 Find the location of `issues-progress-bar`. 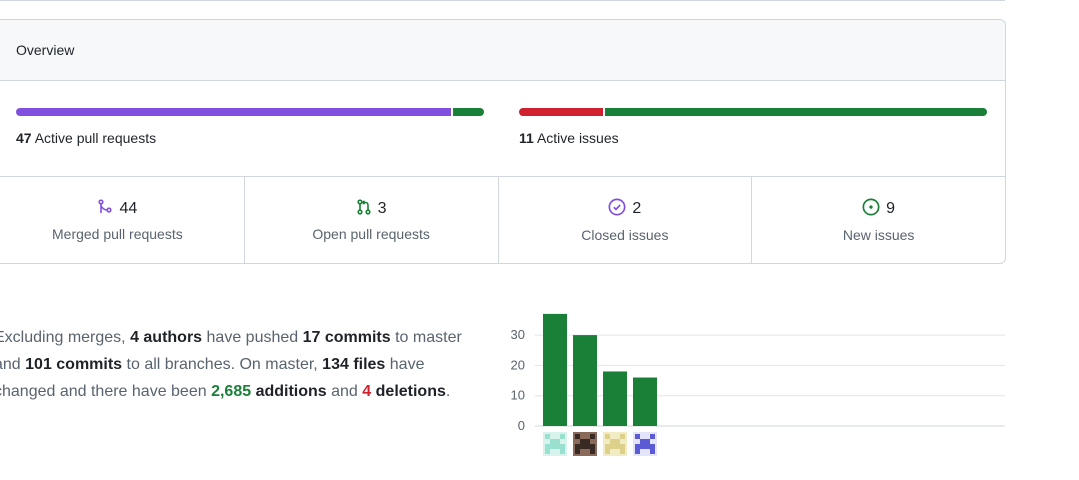

issues-progress-bar is located at coordinates (753, 112).